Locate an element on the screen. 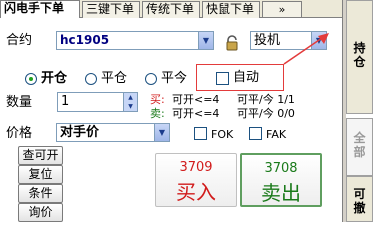 The width and height of the screenshot is (373, 240). price-value: 对手价 is located at coordinates (80, 132).